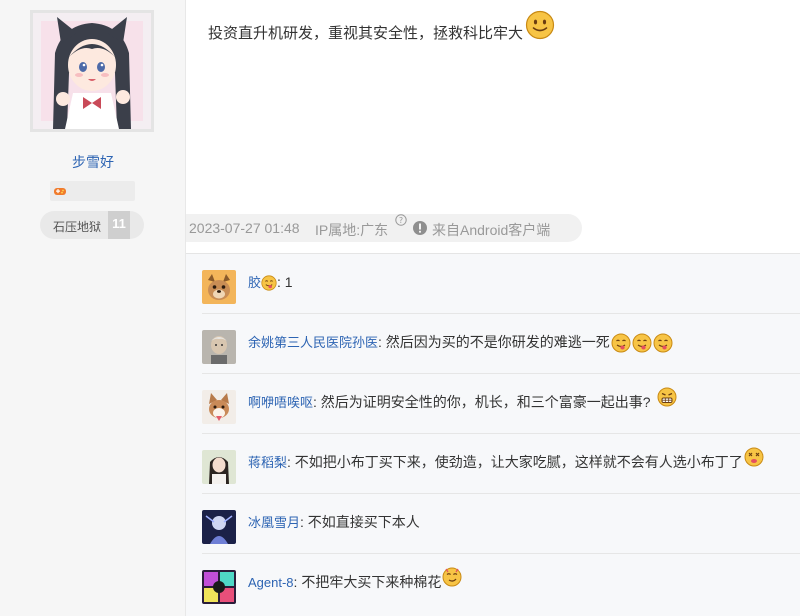 The image size is (800, 616). I want to click on comment-text: 不如直接买下本人, so click(363, 522).